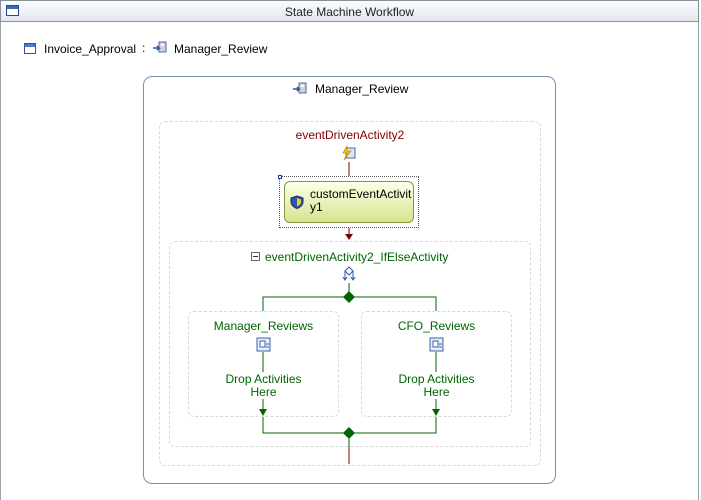 The width and height of the screenshot is (701, 500). I want to click on connector-arrow-down, so click(349, 237).